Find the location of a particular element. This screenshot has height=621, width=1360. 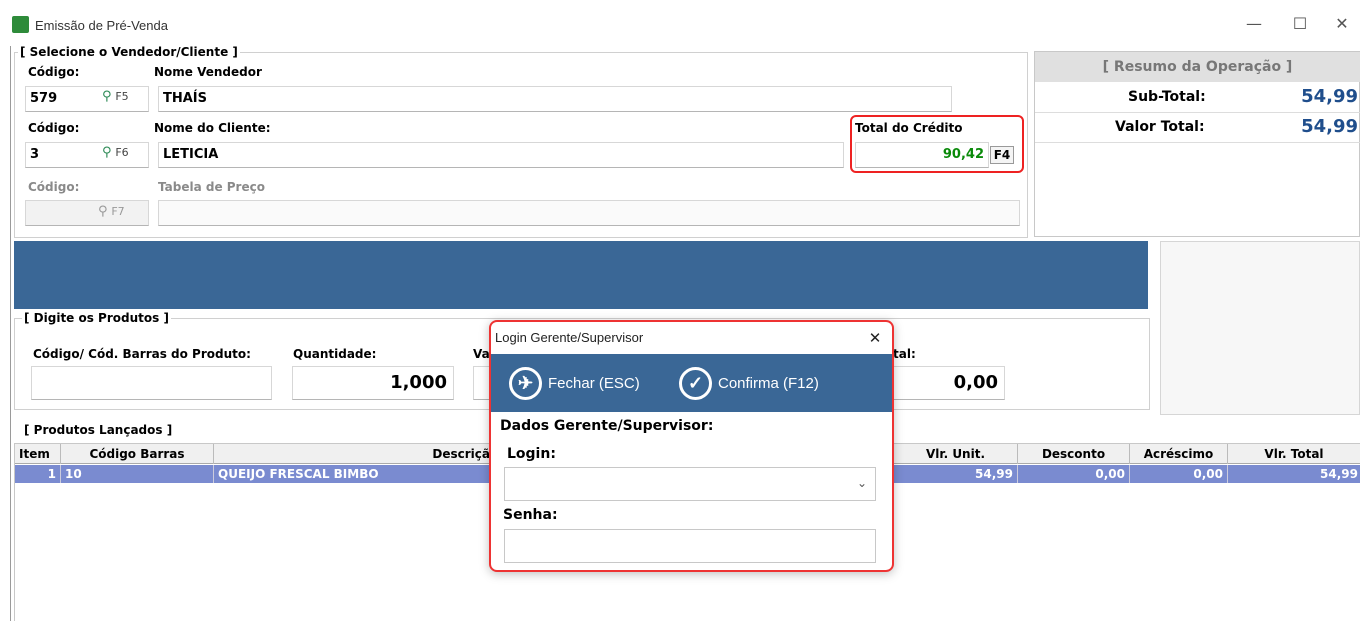

window-title: Emissão de Pré-Venda is located at coordinates (101, 25).